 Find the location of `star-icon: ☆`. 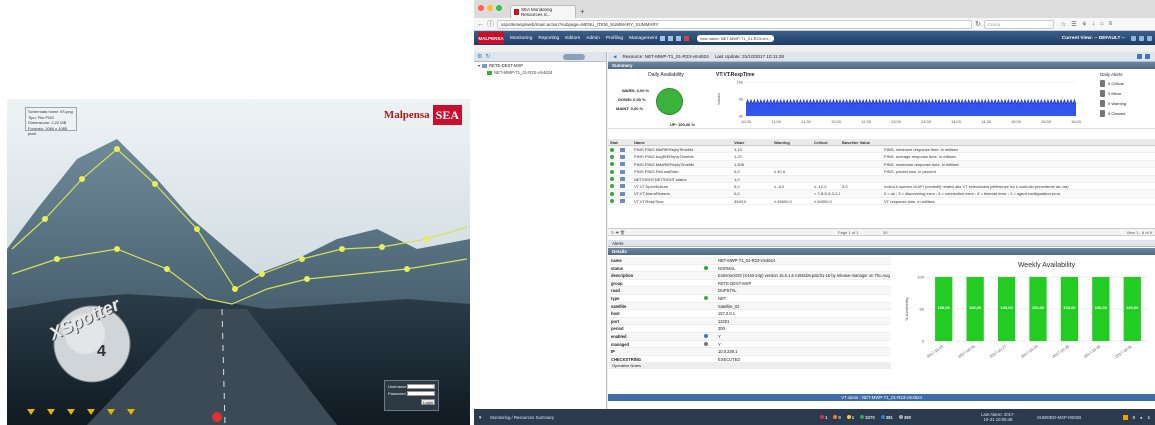

star-icon: ☆ is located at coordinates (1063, 24).